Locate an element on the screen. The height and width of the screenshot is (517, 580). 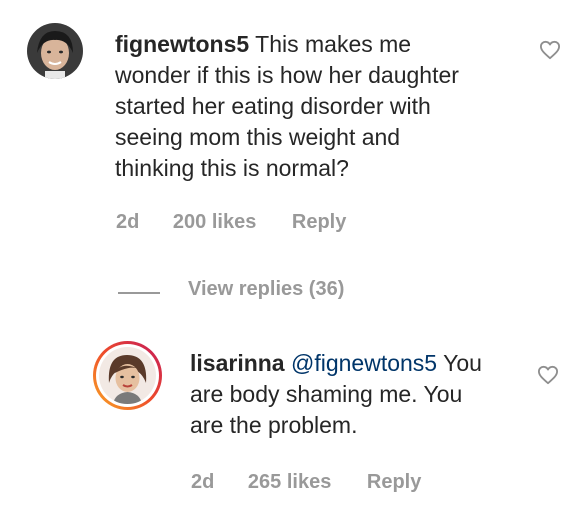
reply-mention: @fignewtons5 is located at coordinates (364, 363).